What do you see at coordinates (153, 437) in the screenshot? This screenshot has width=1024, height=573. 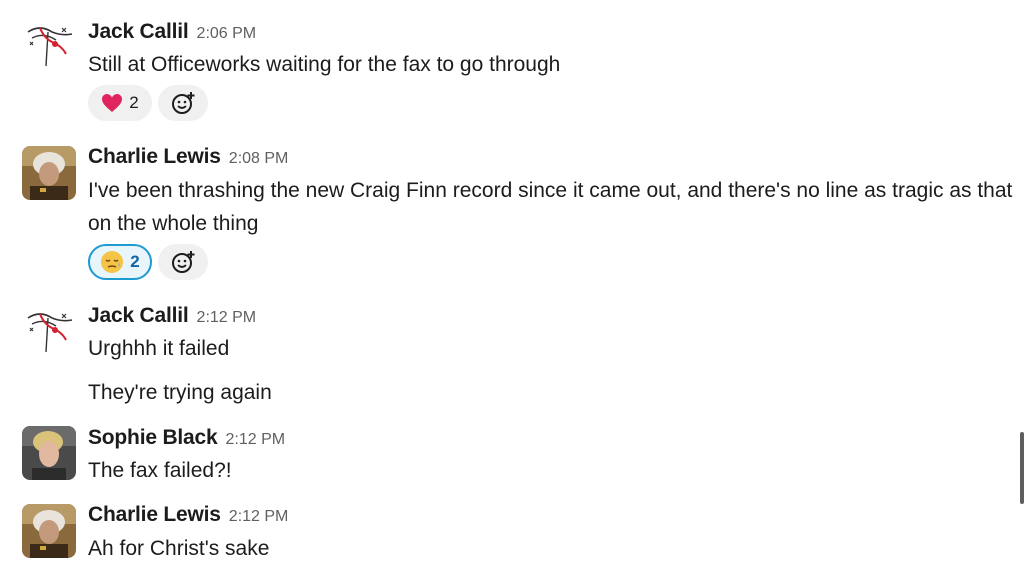 I see `author-name: Sophie Black` at bounding box center [153, 437].